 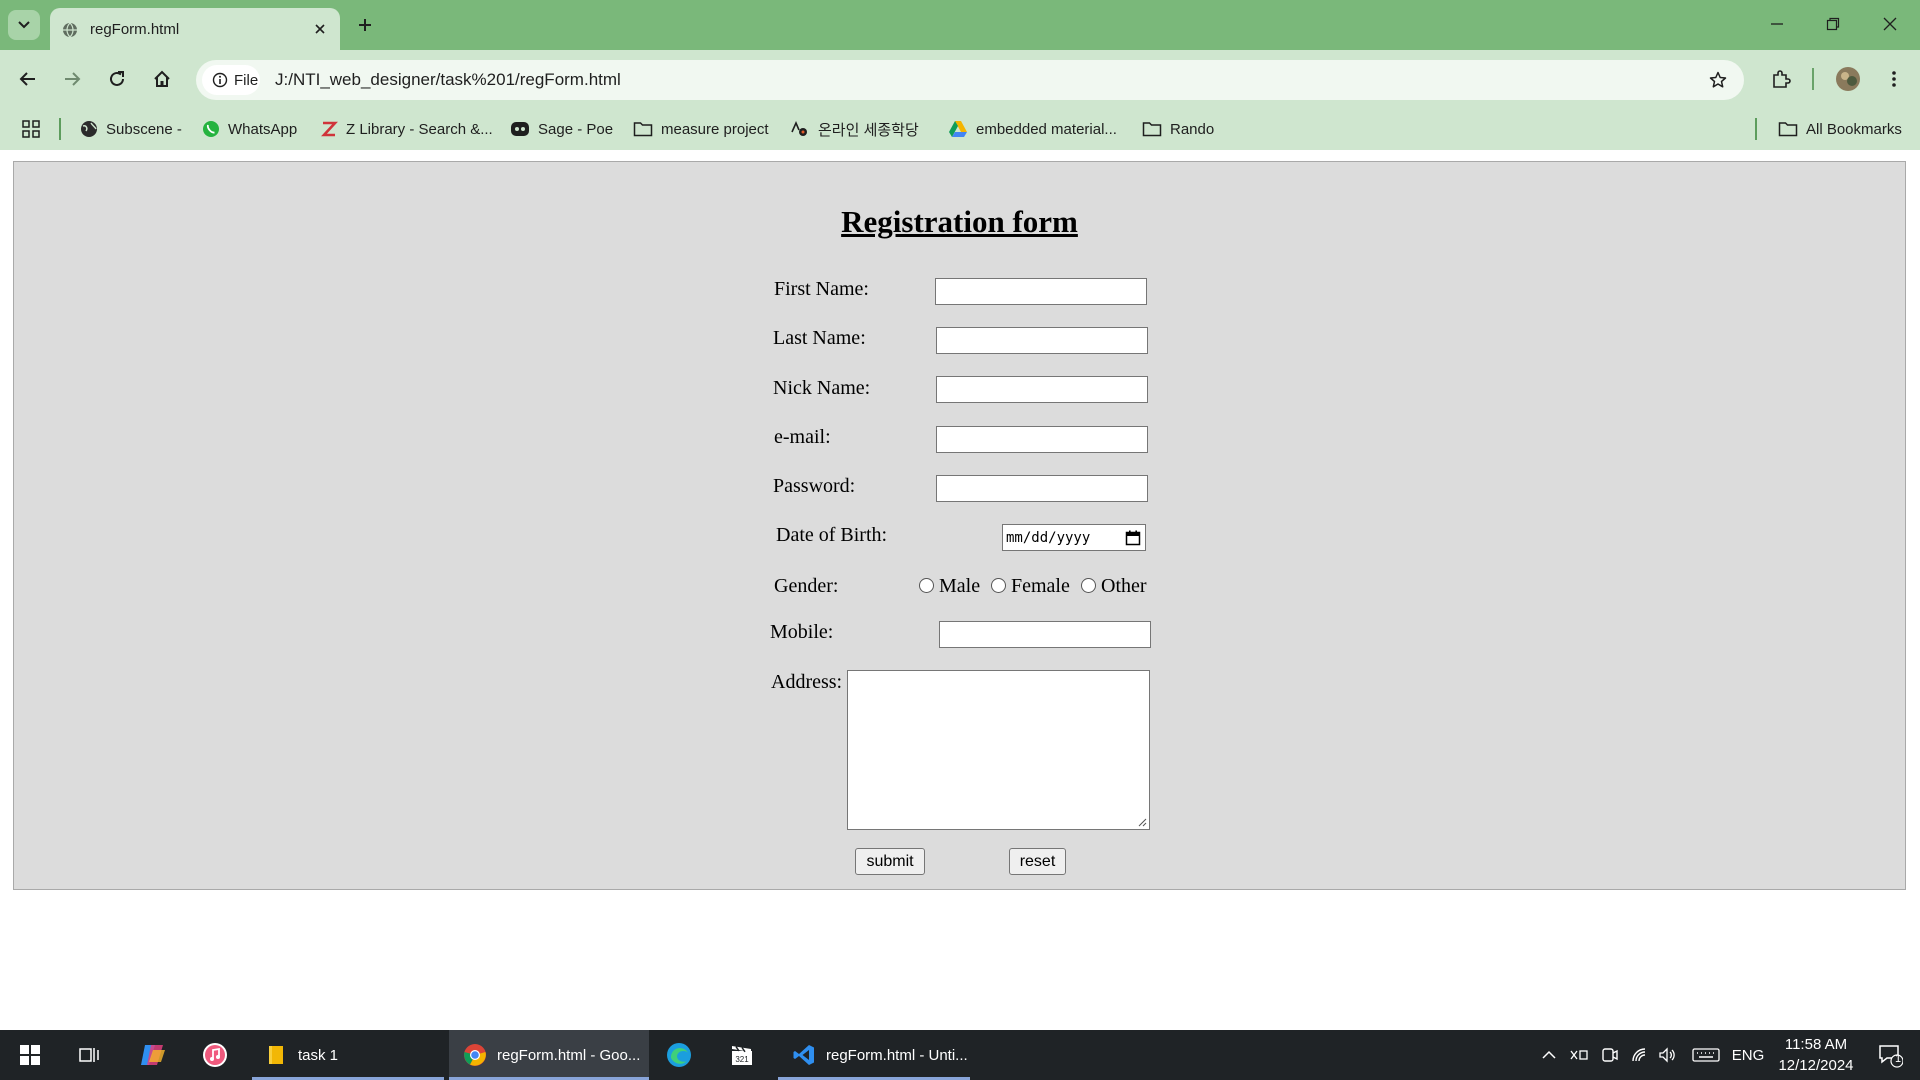 I want to click on windows-logo-icon, so click(x=30, y=1055).